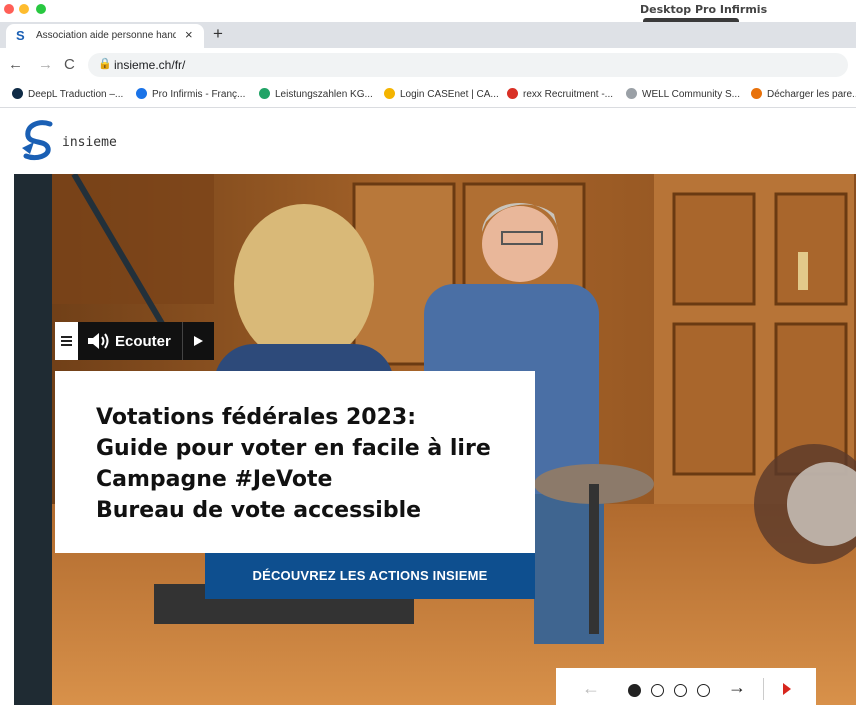  Describe the element at coordinates (141, 93) in the screenshot. I see `pro-infirmis-icon` at that location.